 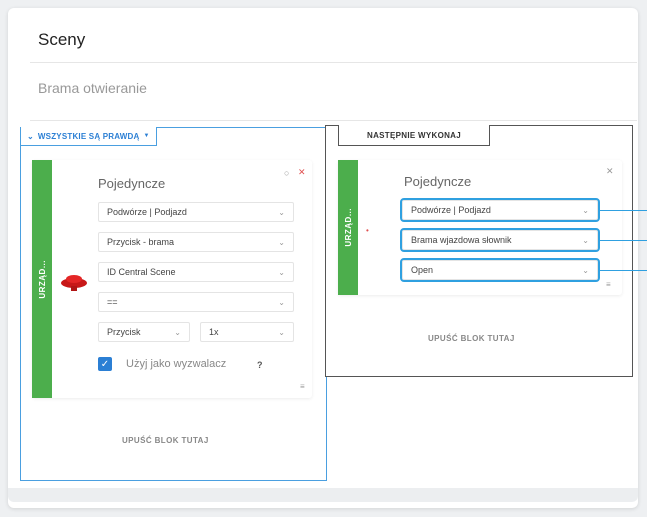 What do you see at coordinates (323, 495) in the screenshot?
I see `footer-band` at bounding box center [323, 495].